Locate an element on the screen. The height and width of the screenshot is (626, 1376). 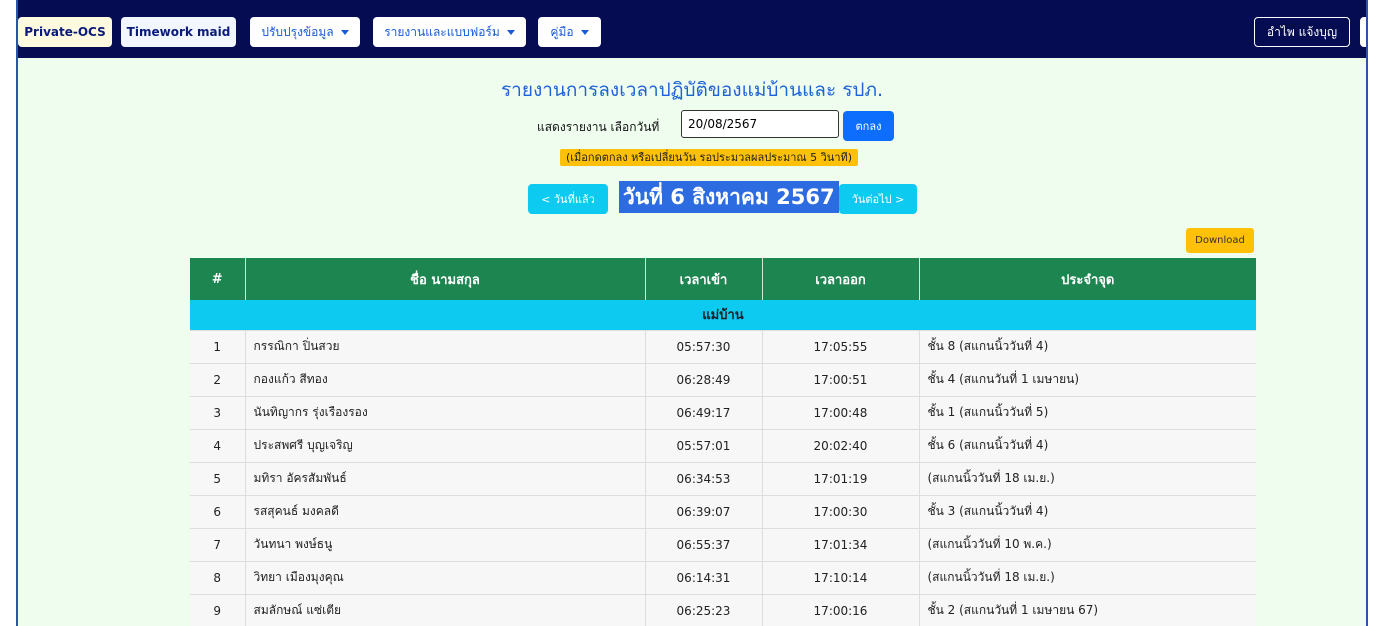
previous-day-button: < วันที่แล้ว is located at coordinates (568, 199).